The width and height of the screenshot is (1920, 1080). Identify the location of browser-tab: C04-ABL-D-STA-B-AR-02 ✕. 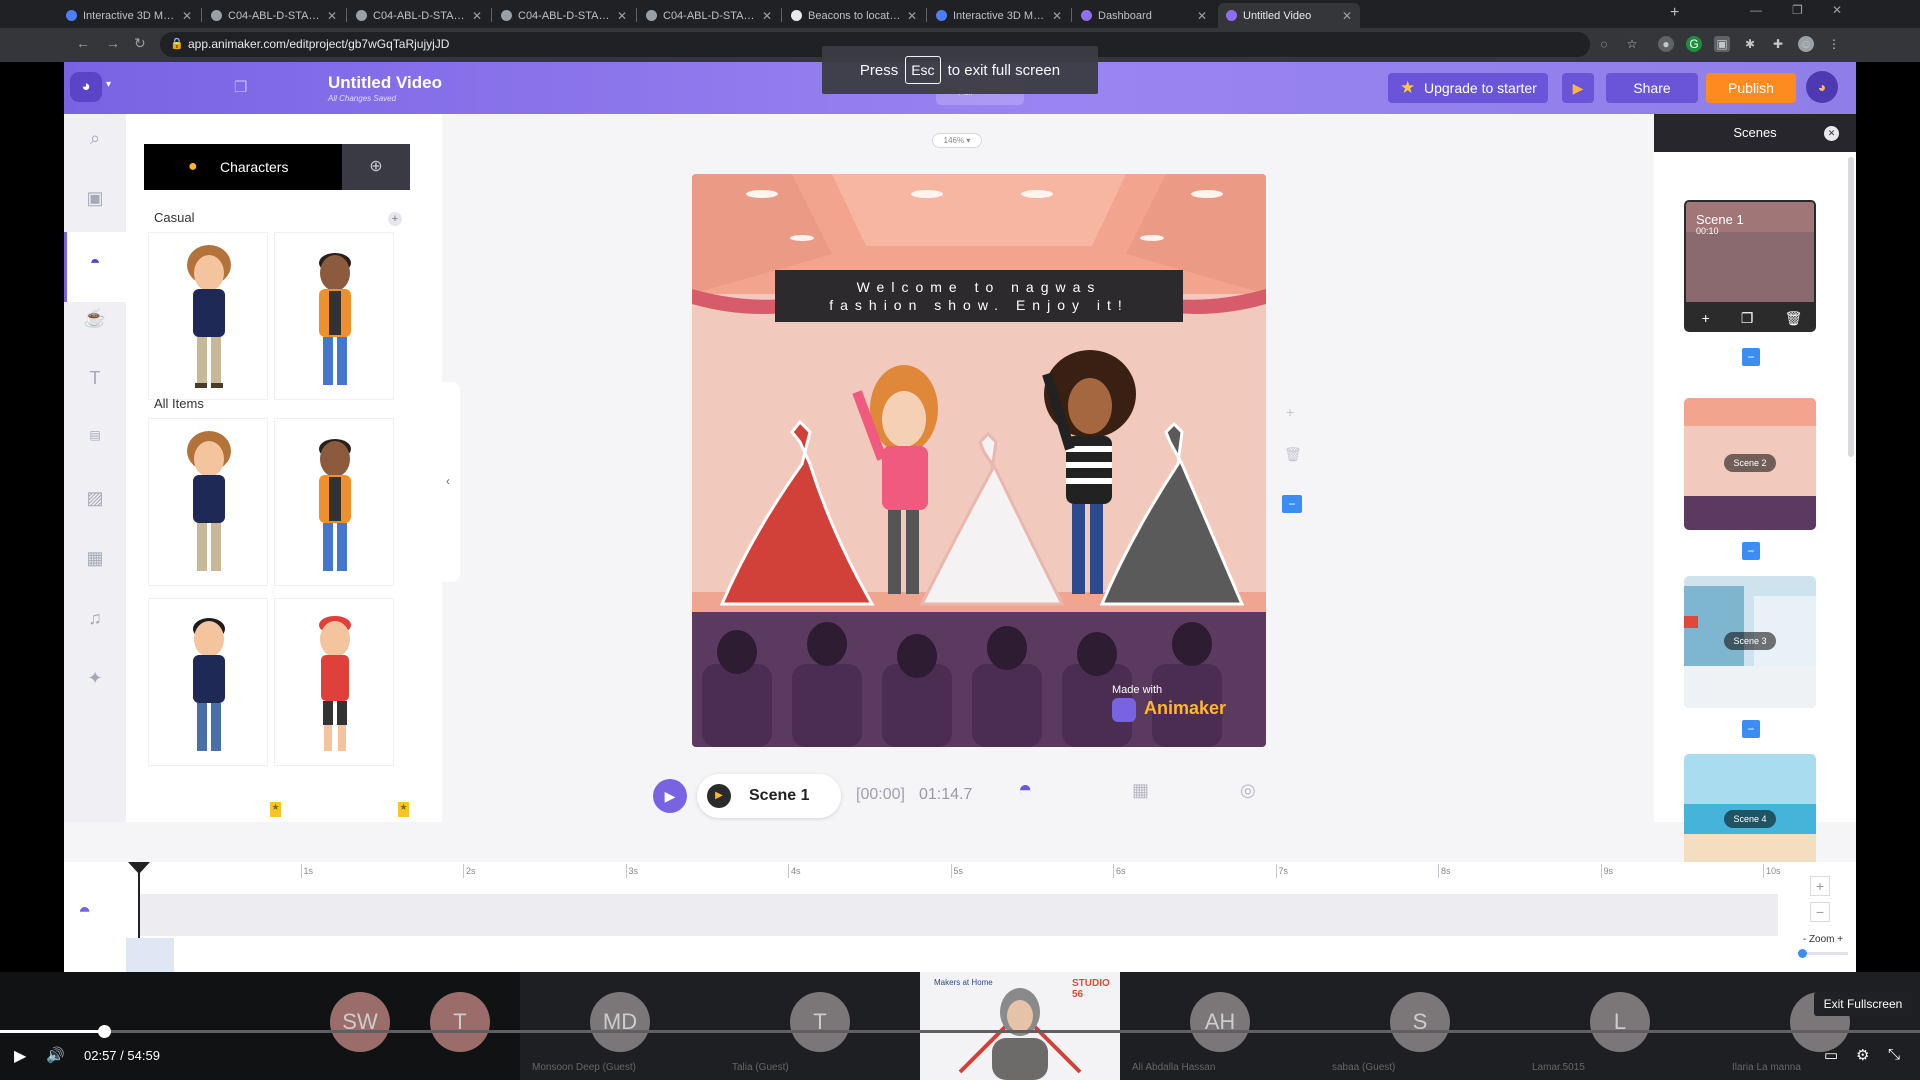
(564, 15).